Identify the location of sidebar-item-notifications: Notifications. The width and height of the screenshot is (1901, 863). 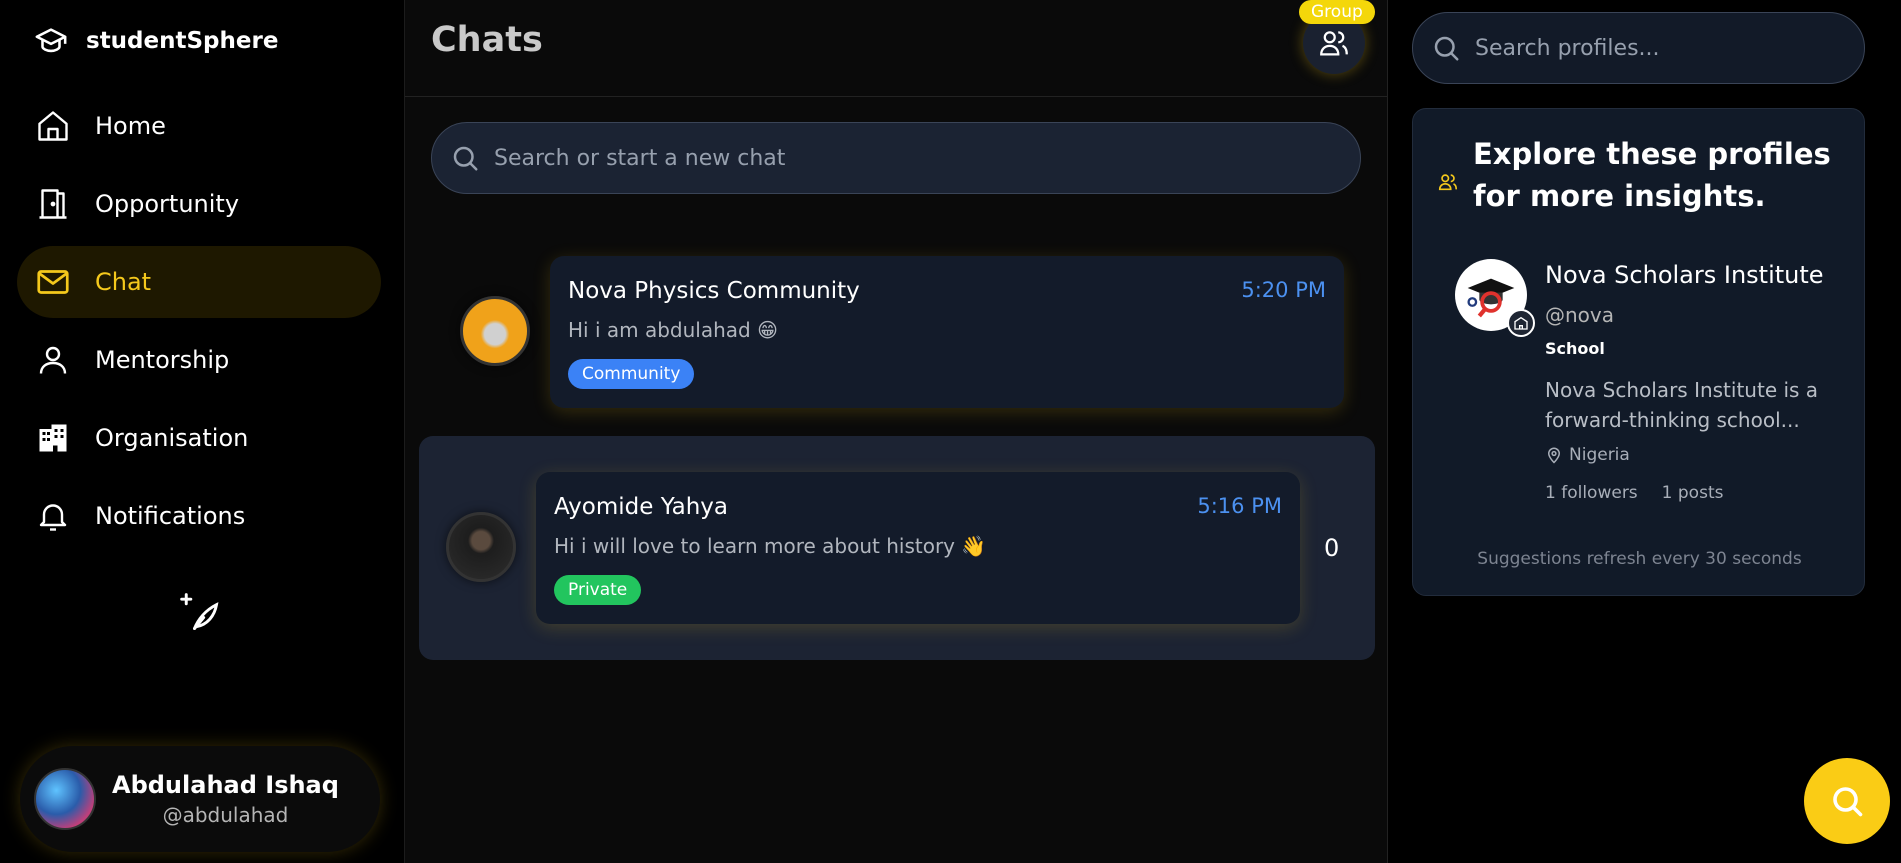
(199, 516).